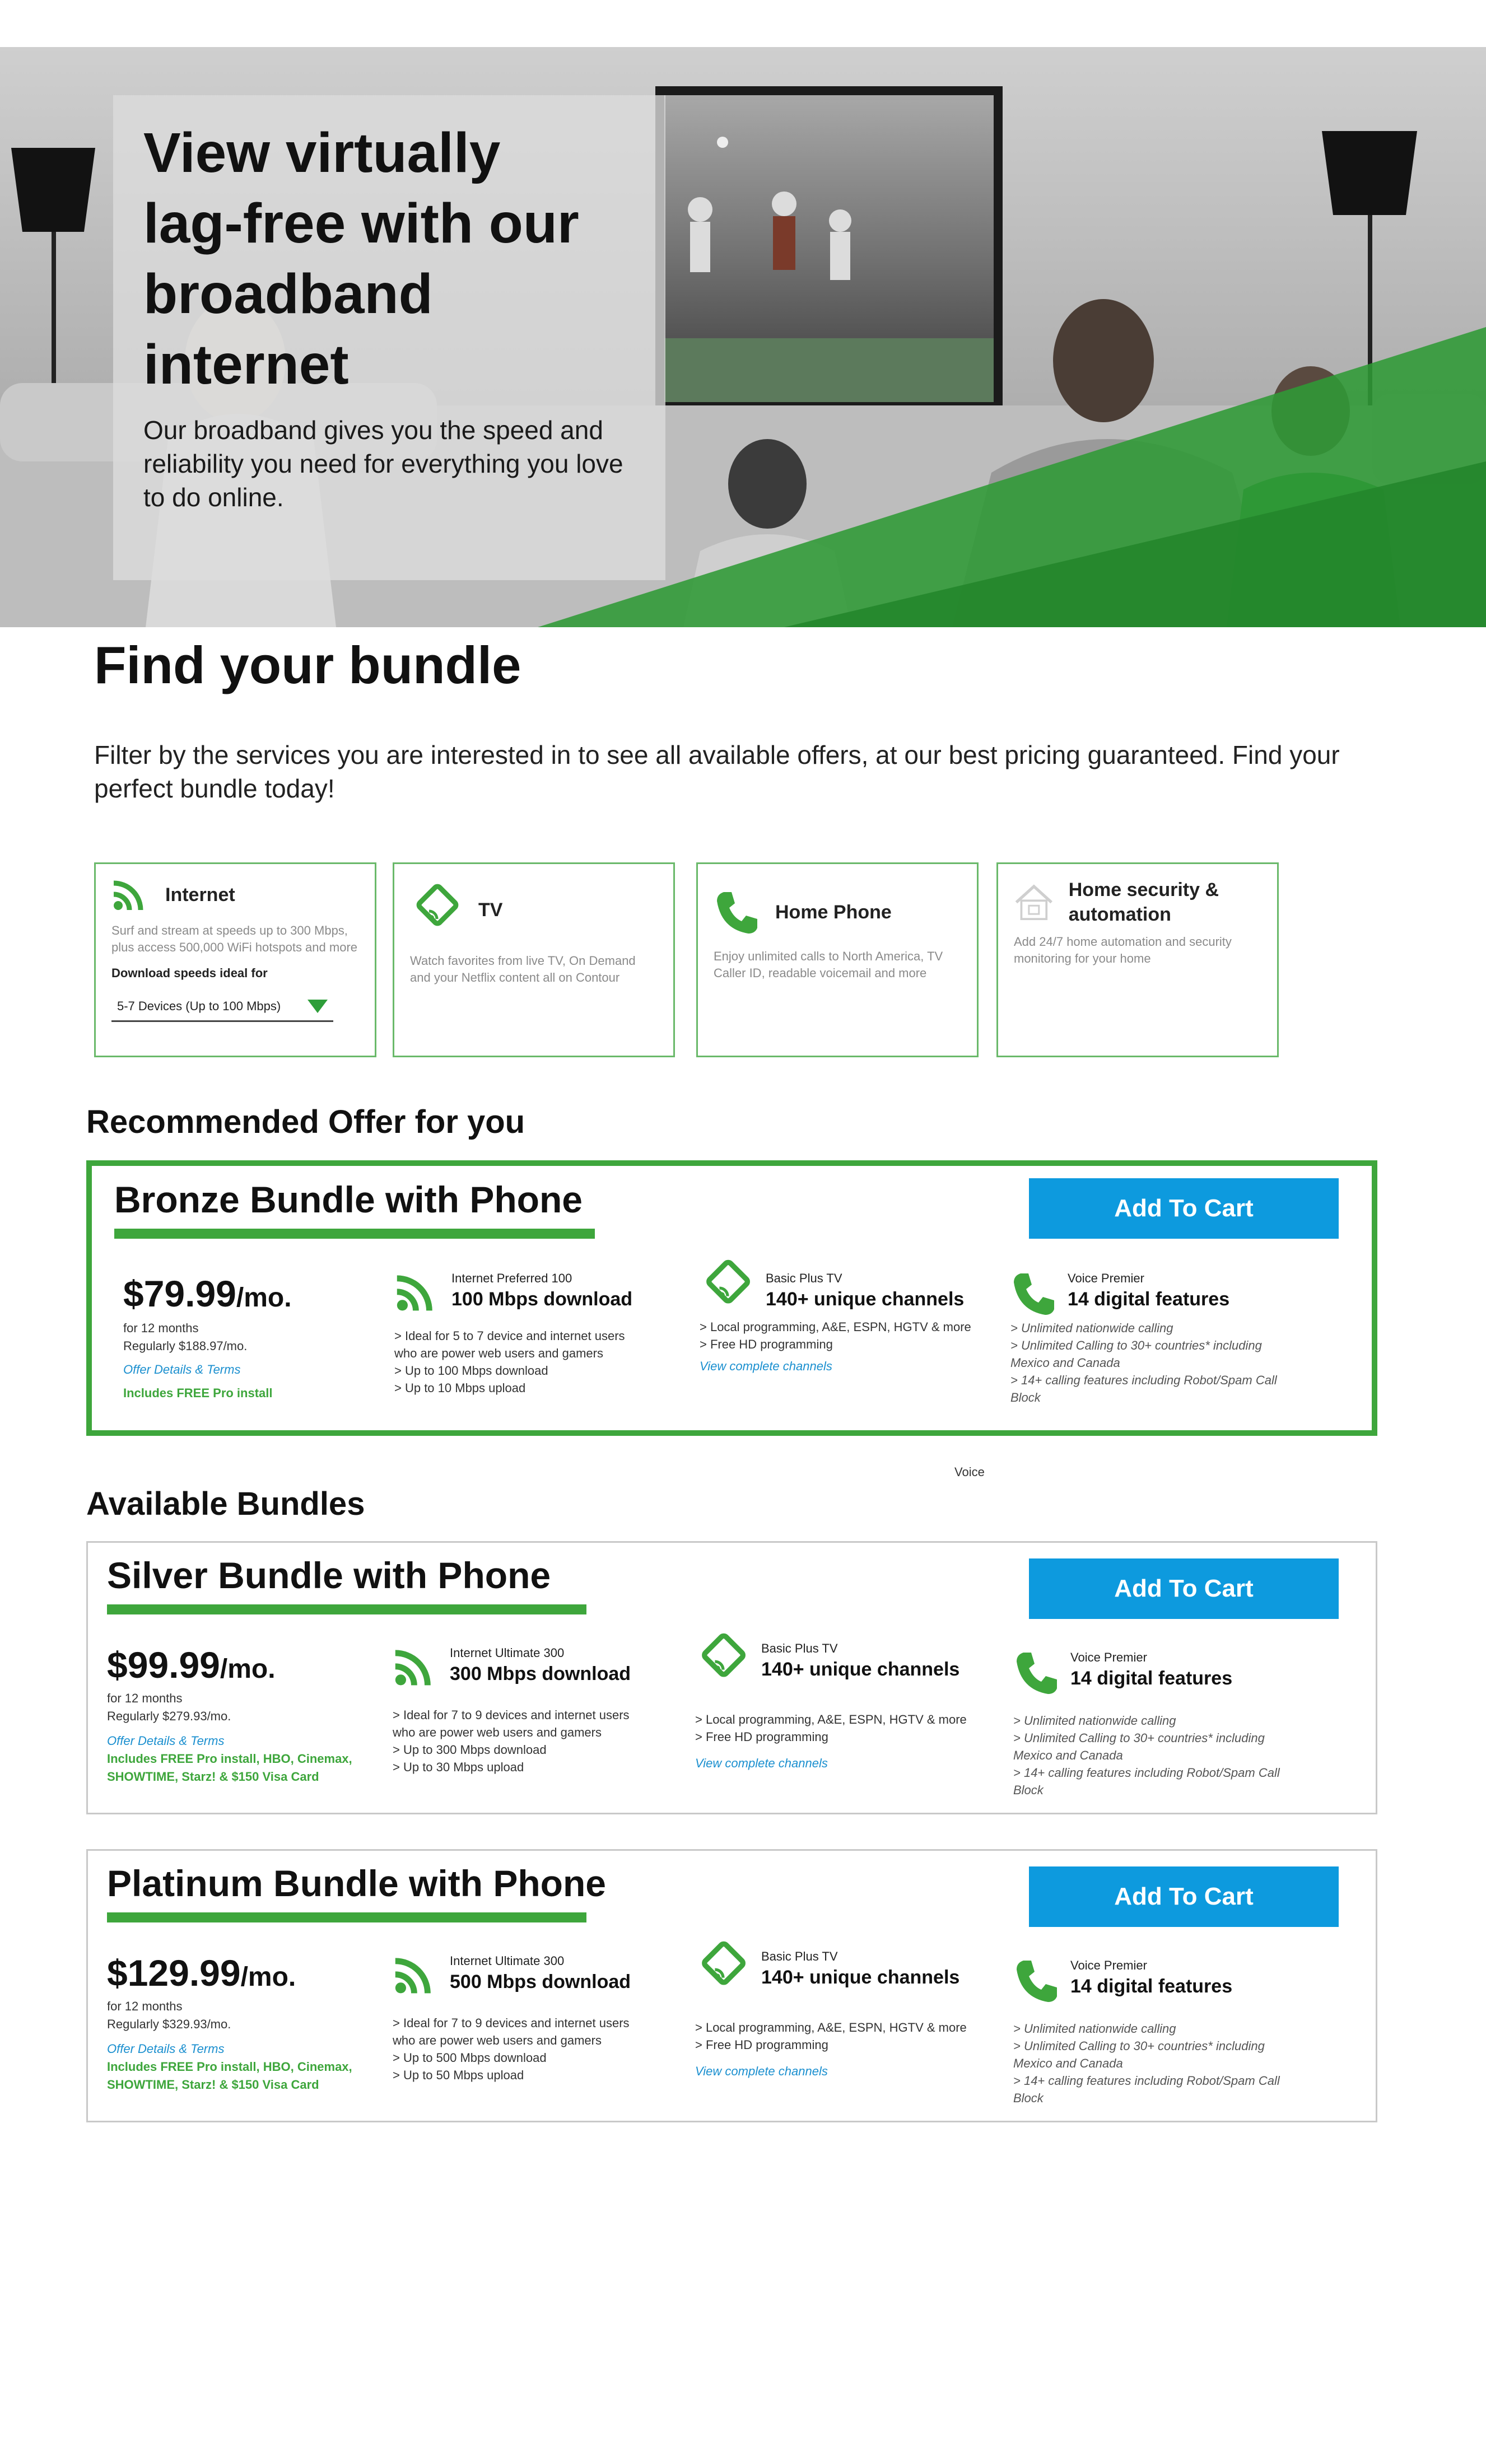 The height and width of the screenshot is (2464, 1486). Describe the element at coordinates (322, 153) in the screenshot. I see `hero-title-line: View virtually` at that location.